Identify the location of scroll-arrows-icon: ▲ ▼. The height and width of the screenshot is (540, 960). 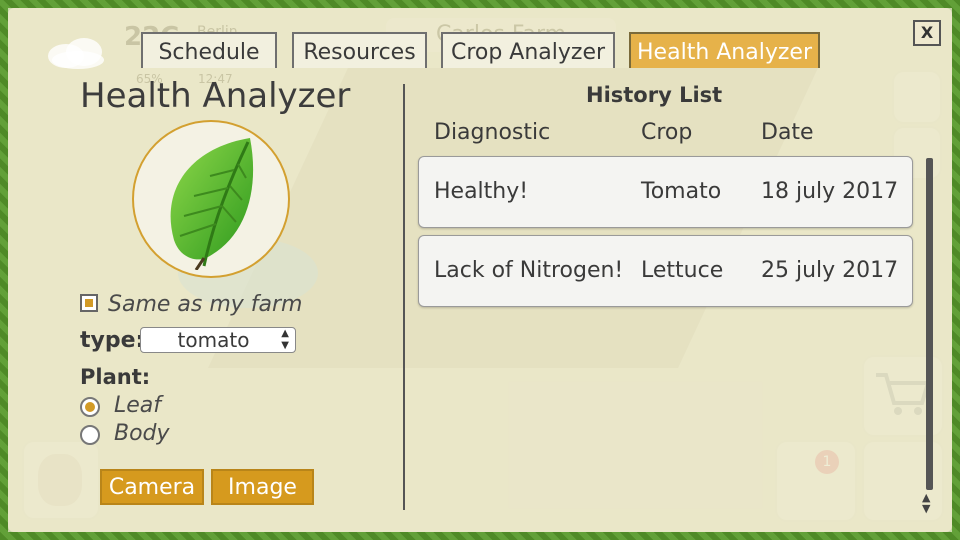
(926, 503).